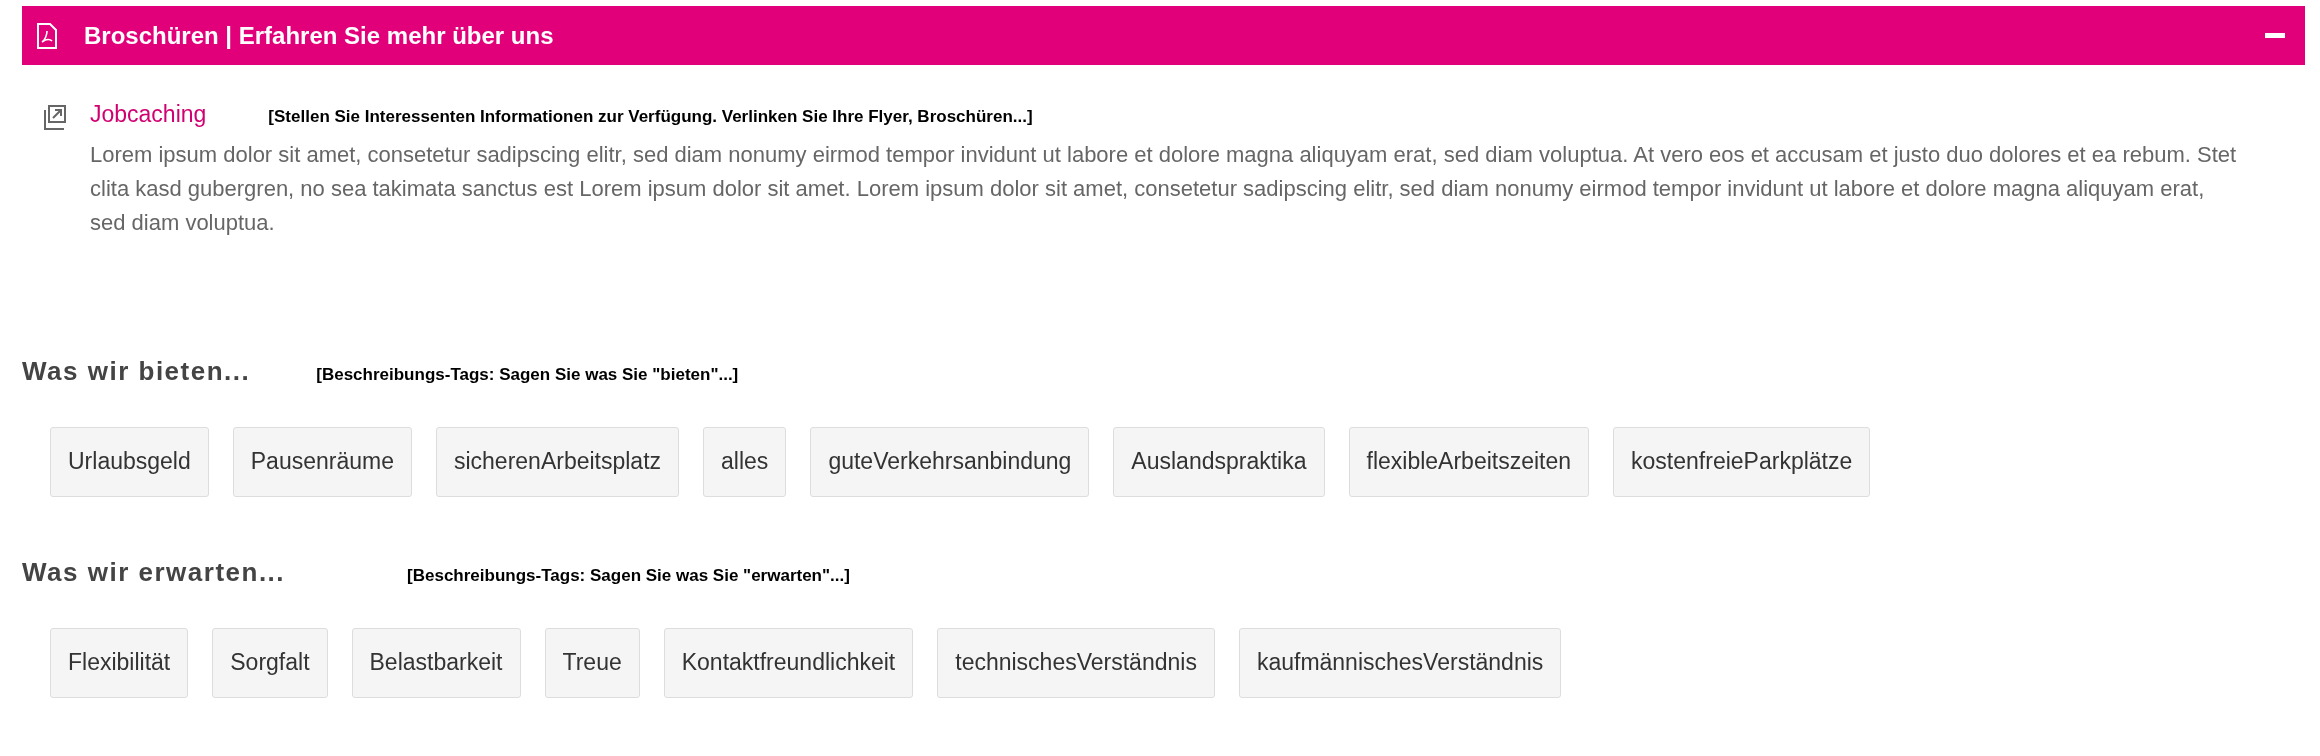 This screenshot has height=756, width=2320. What do you see at coordinates (319, 35) in the screenshot?
I see `panel-title: Broschüren | Erfahren Sie mehr über uns` at bounding box center [319, 35].